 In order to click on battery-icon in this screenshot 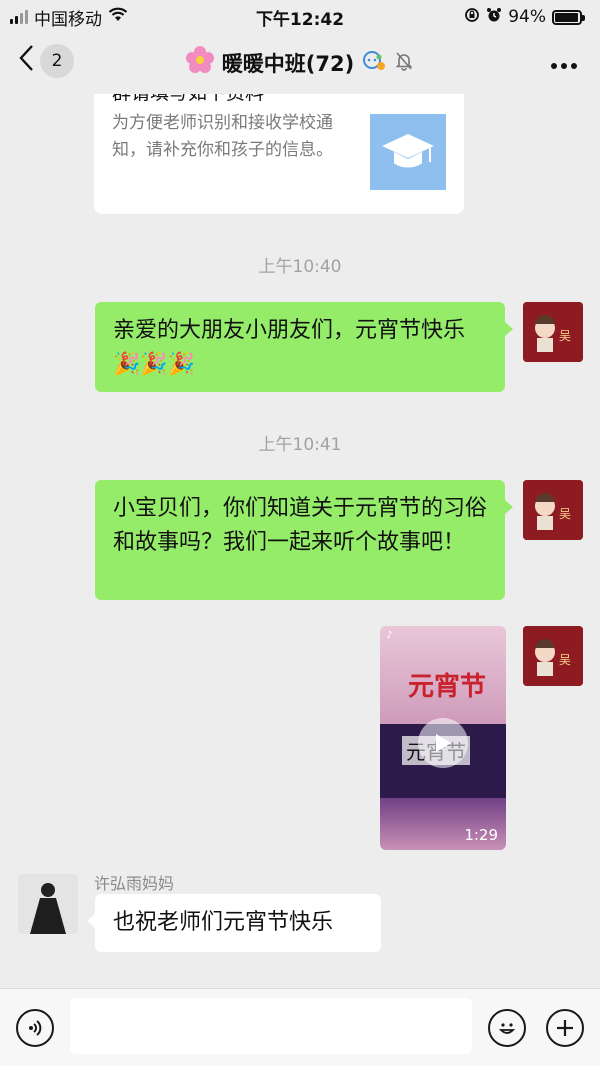, I will do `click(568, 17)`.